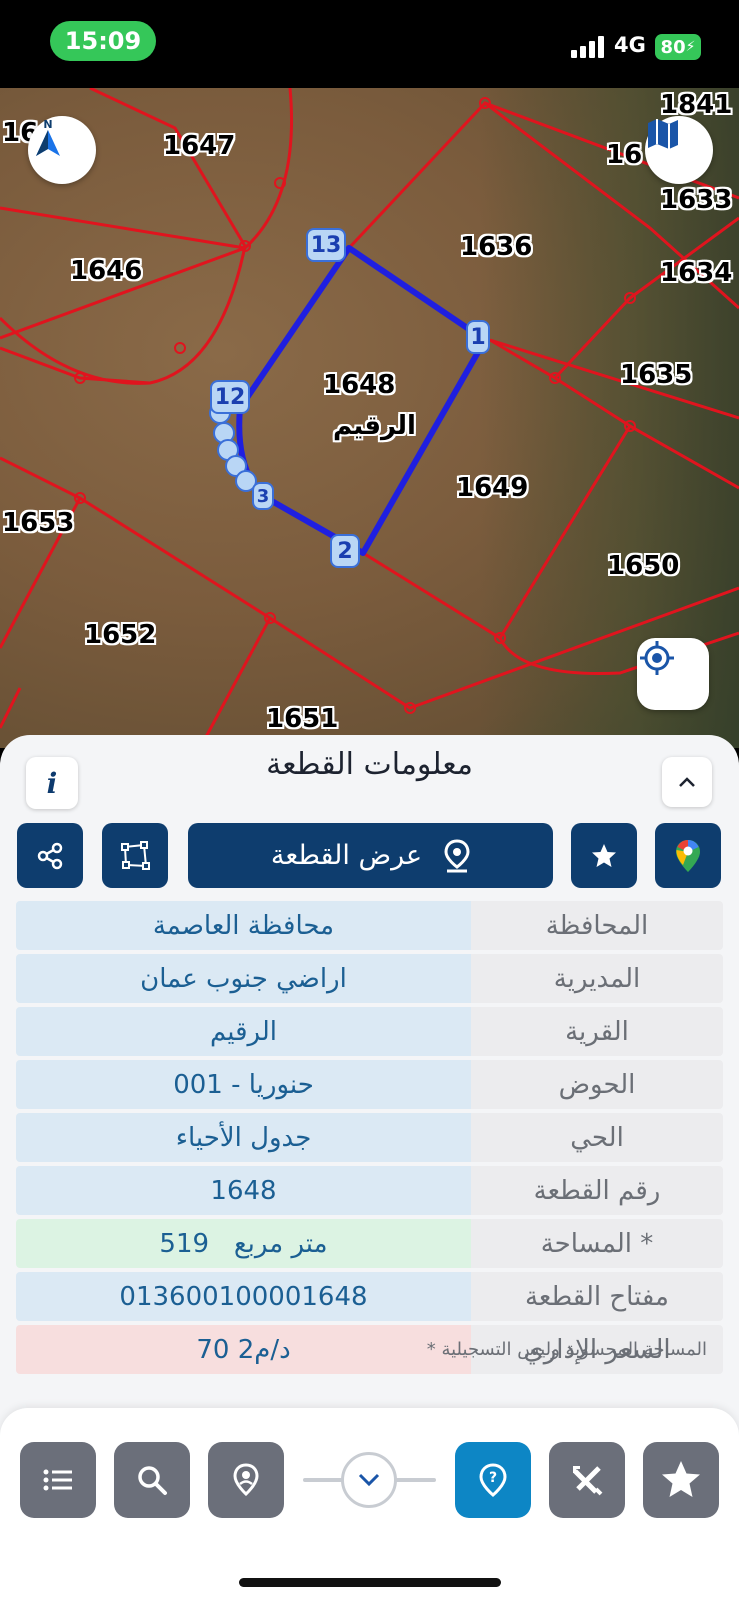  I want to click on help-button: ?, so click(493, 1480).